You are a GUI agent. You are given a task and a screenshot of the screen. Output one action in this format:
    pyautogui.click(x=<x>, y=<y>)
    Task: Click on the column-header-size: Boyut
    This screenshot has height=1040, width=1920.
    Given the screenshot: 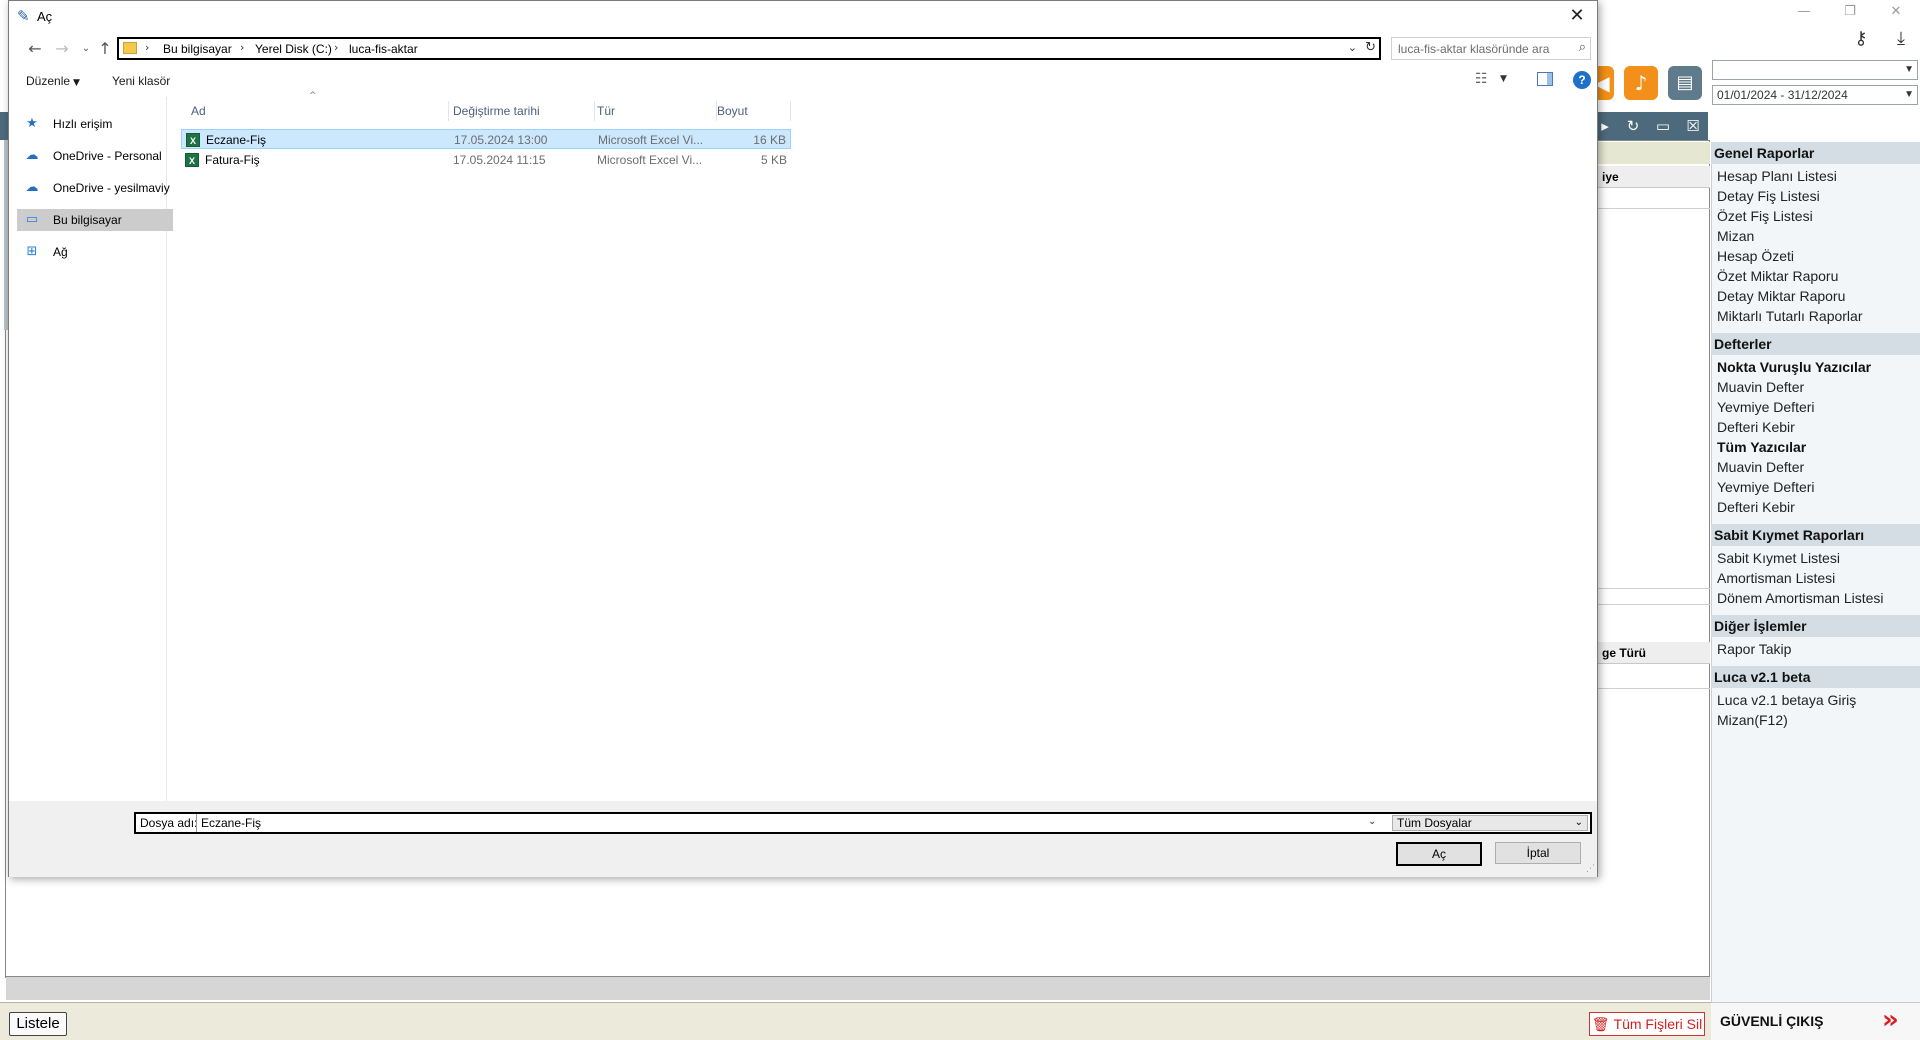 What is the action you would take?
    pyautogui.click(x=751, y=111)
    